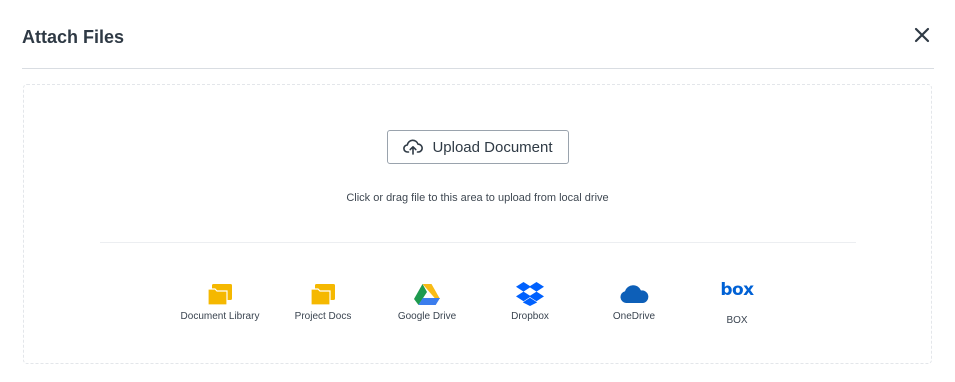 This screenshot has height=382, width=955. I want to click on source-label: Dropbox, so click(530, 316).